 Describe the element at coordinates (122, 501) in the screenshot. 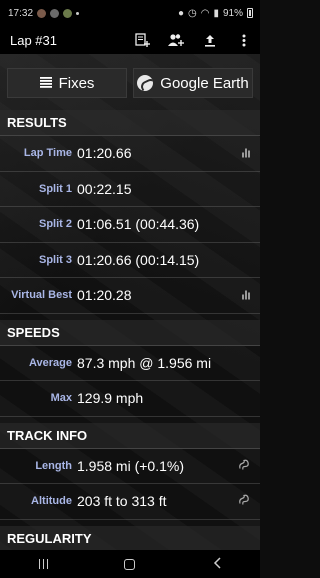

I see `row-value: 203 ft to 313 ft` at that location.